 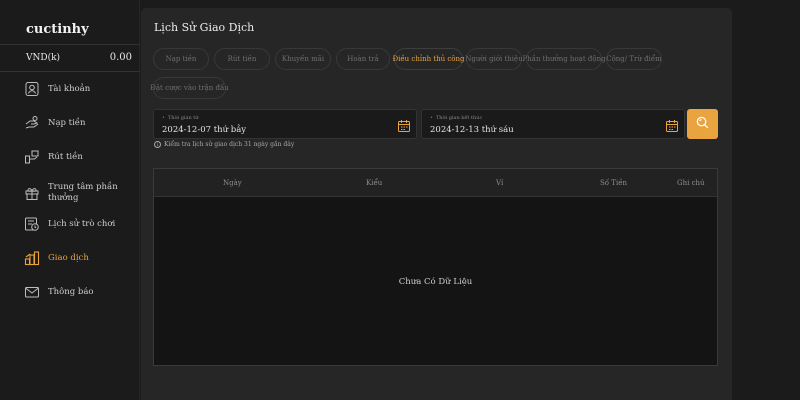 I want to click on tab-deposit: Nạp tiền, so click(x=181, y=59).